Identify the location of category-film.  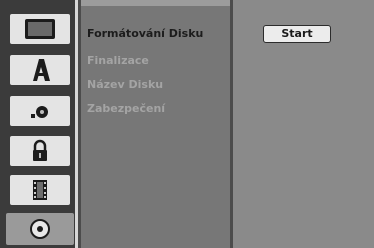
(40, 190).